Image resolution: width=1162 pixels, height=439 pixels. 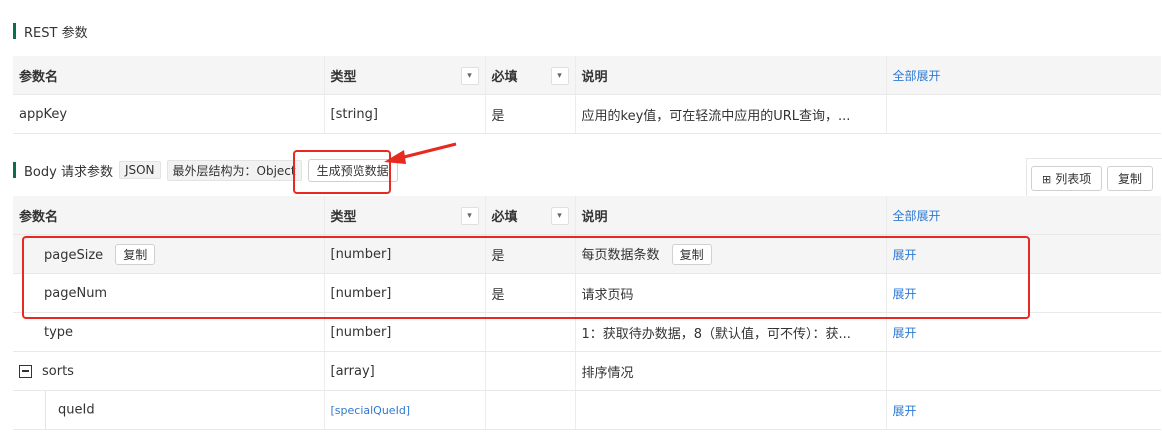 I want to click on table-row: pageSize 复制 [number] 是 每页数据条数 复制 展开, so click(x=587, y=254).